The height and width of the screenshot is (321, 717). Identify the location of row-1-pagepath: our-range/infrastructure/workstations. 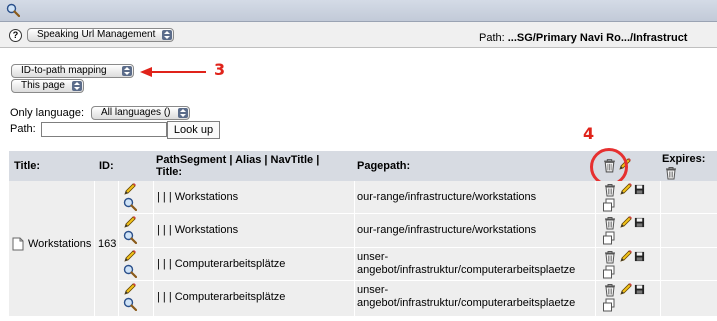
(447, 197).